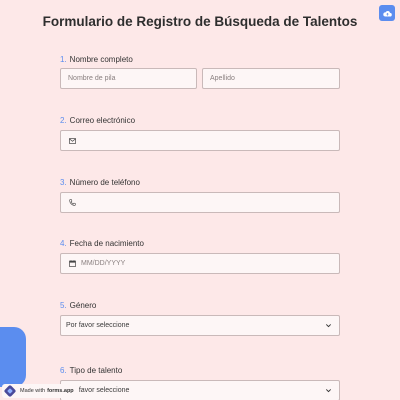 This screenshot has width=400, height=400. Describe the element at coordinates (92, 78) in the screenshot. I see `first-name-placeholder: Nombre de pila` at that location.